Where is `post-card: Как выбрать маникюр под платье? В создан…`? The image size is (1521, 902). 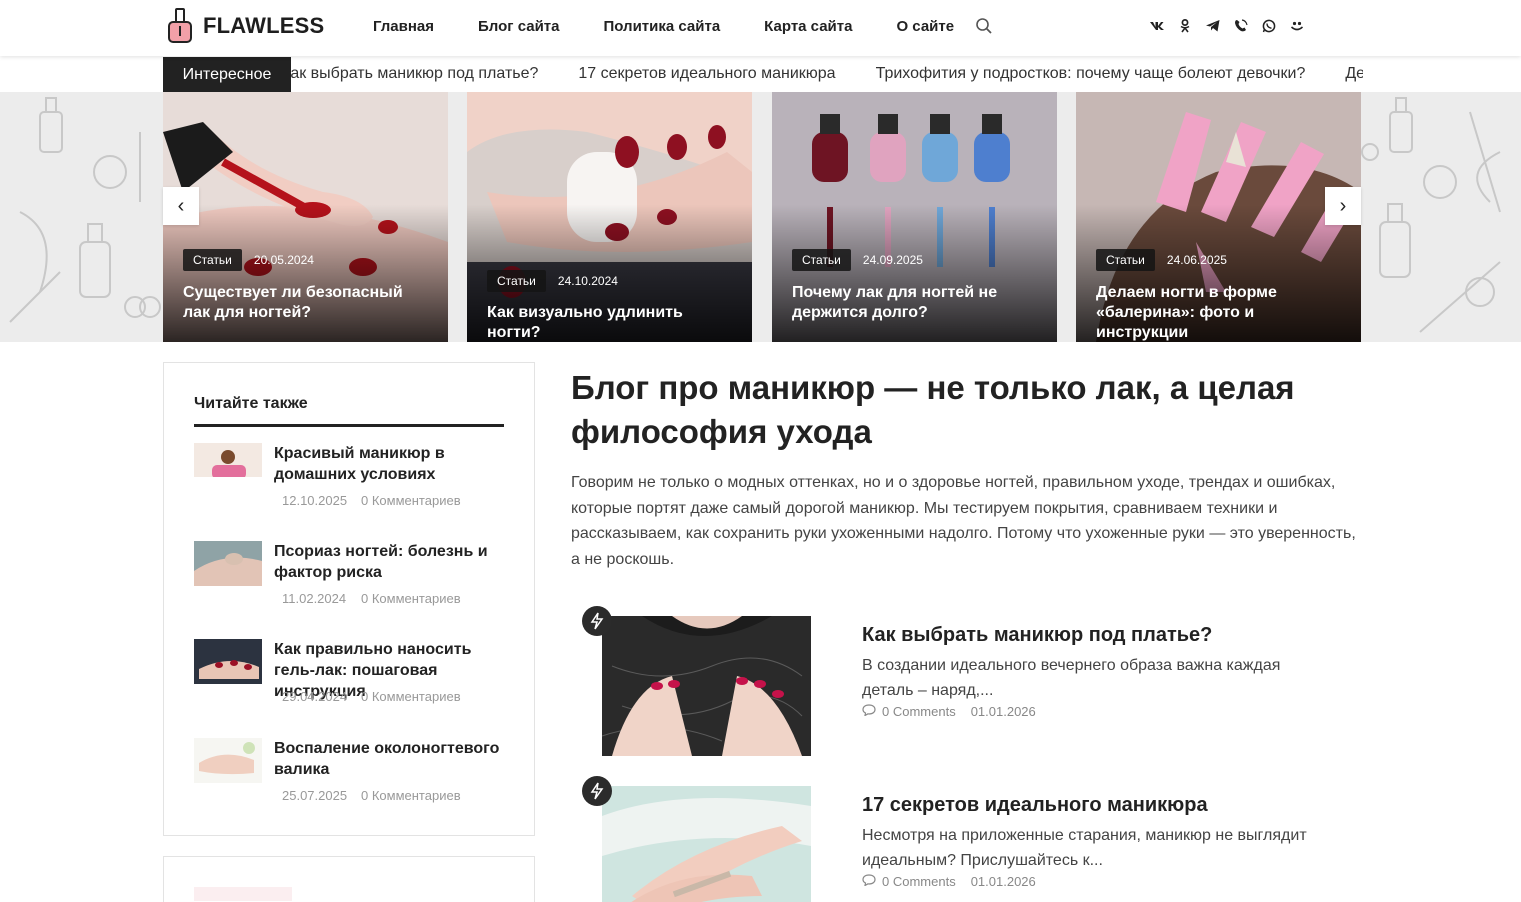
post-card: Как выбрать маникюр под платье? В создан… is located at coordinates (971, 681).